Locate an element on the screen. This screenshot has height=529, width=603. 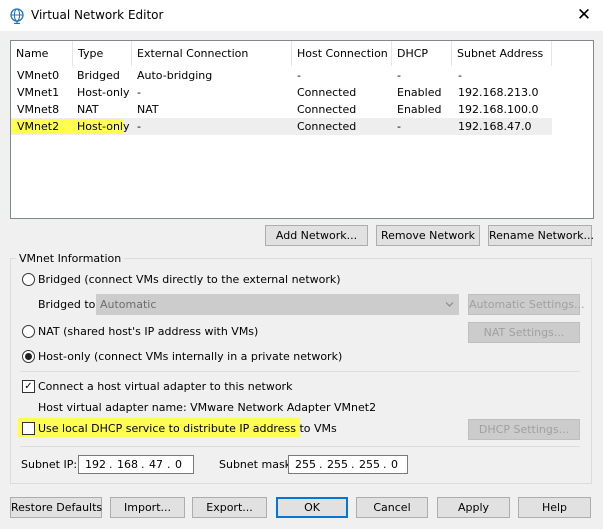
cell-external-connection: NAT is located at coordinates (148, 109).